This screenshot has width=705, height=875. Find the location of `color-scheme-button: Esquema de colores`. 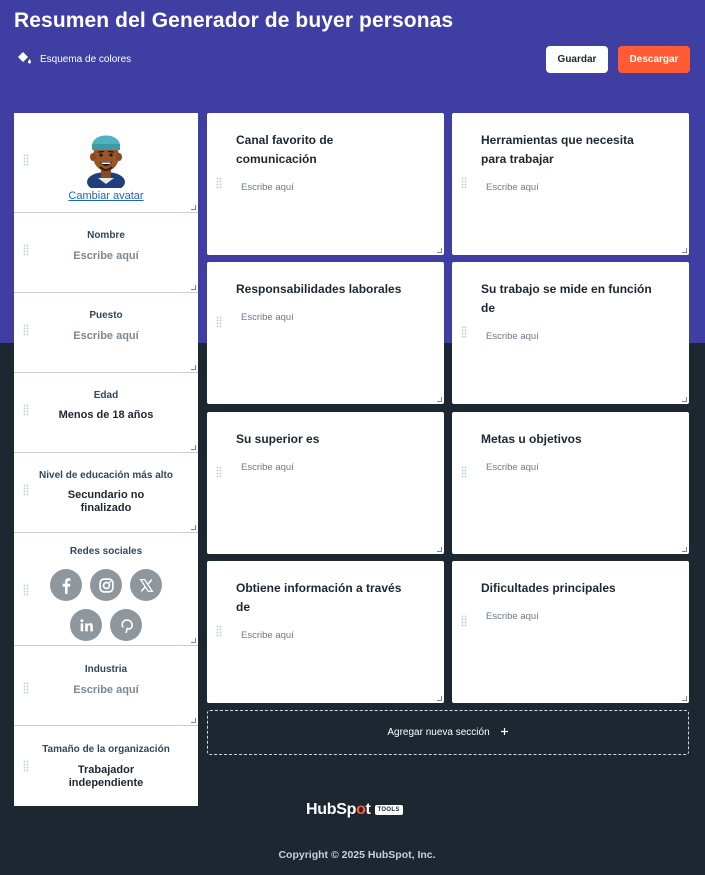

color-scheme-button: Esquema de colores is located at coordinates (73, 59).